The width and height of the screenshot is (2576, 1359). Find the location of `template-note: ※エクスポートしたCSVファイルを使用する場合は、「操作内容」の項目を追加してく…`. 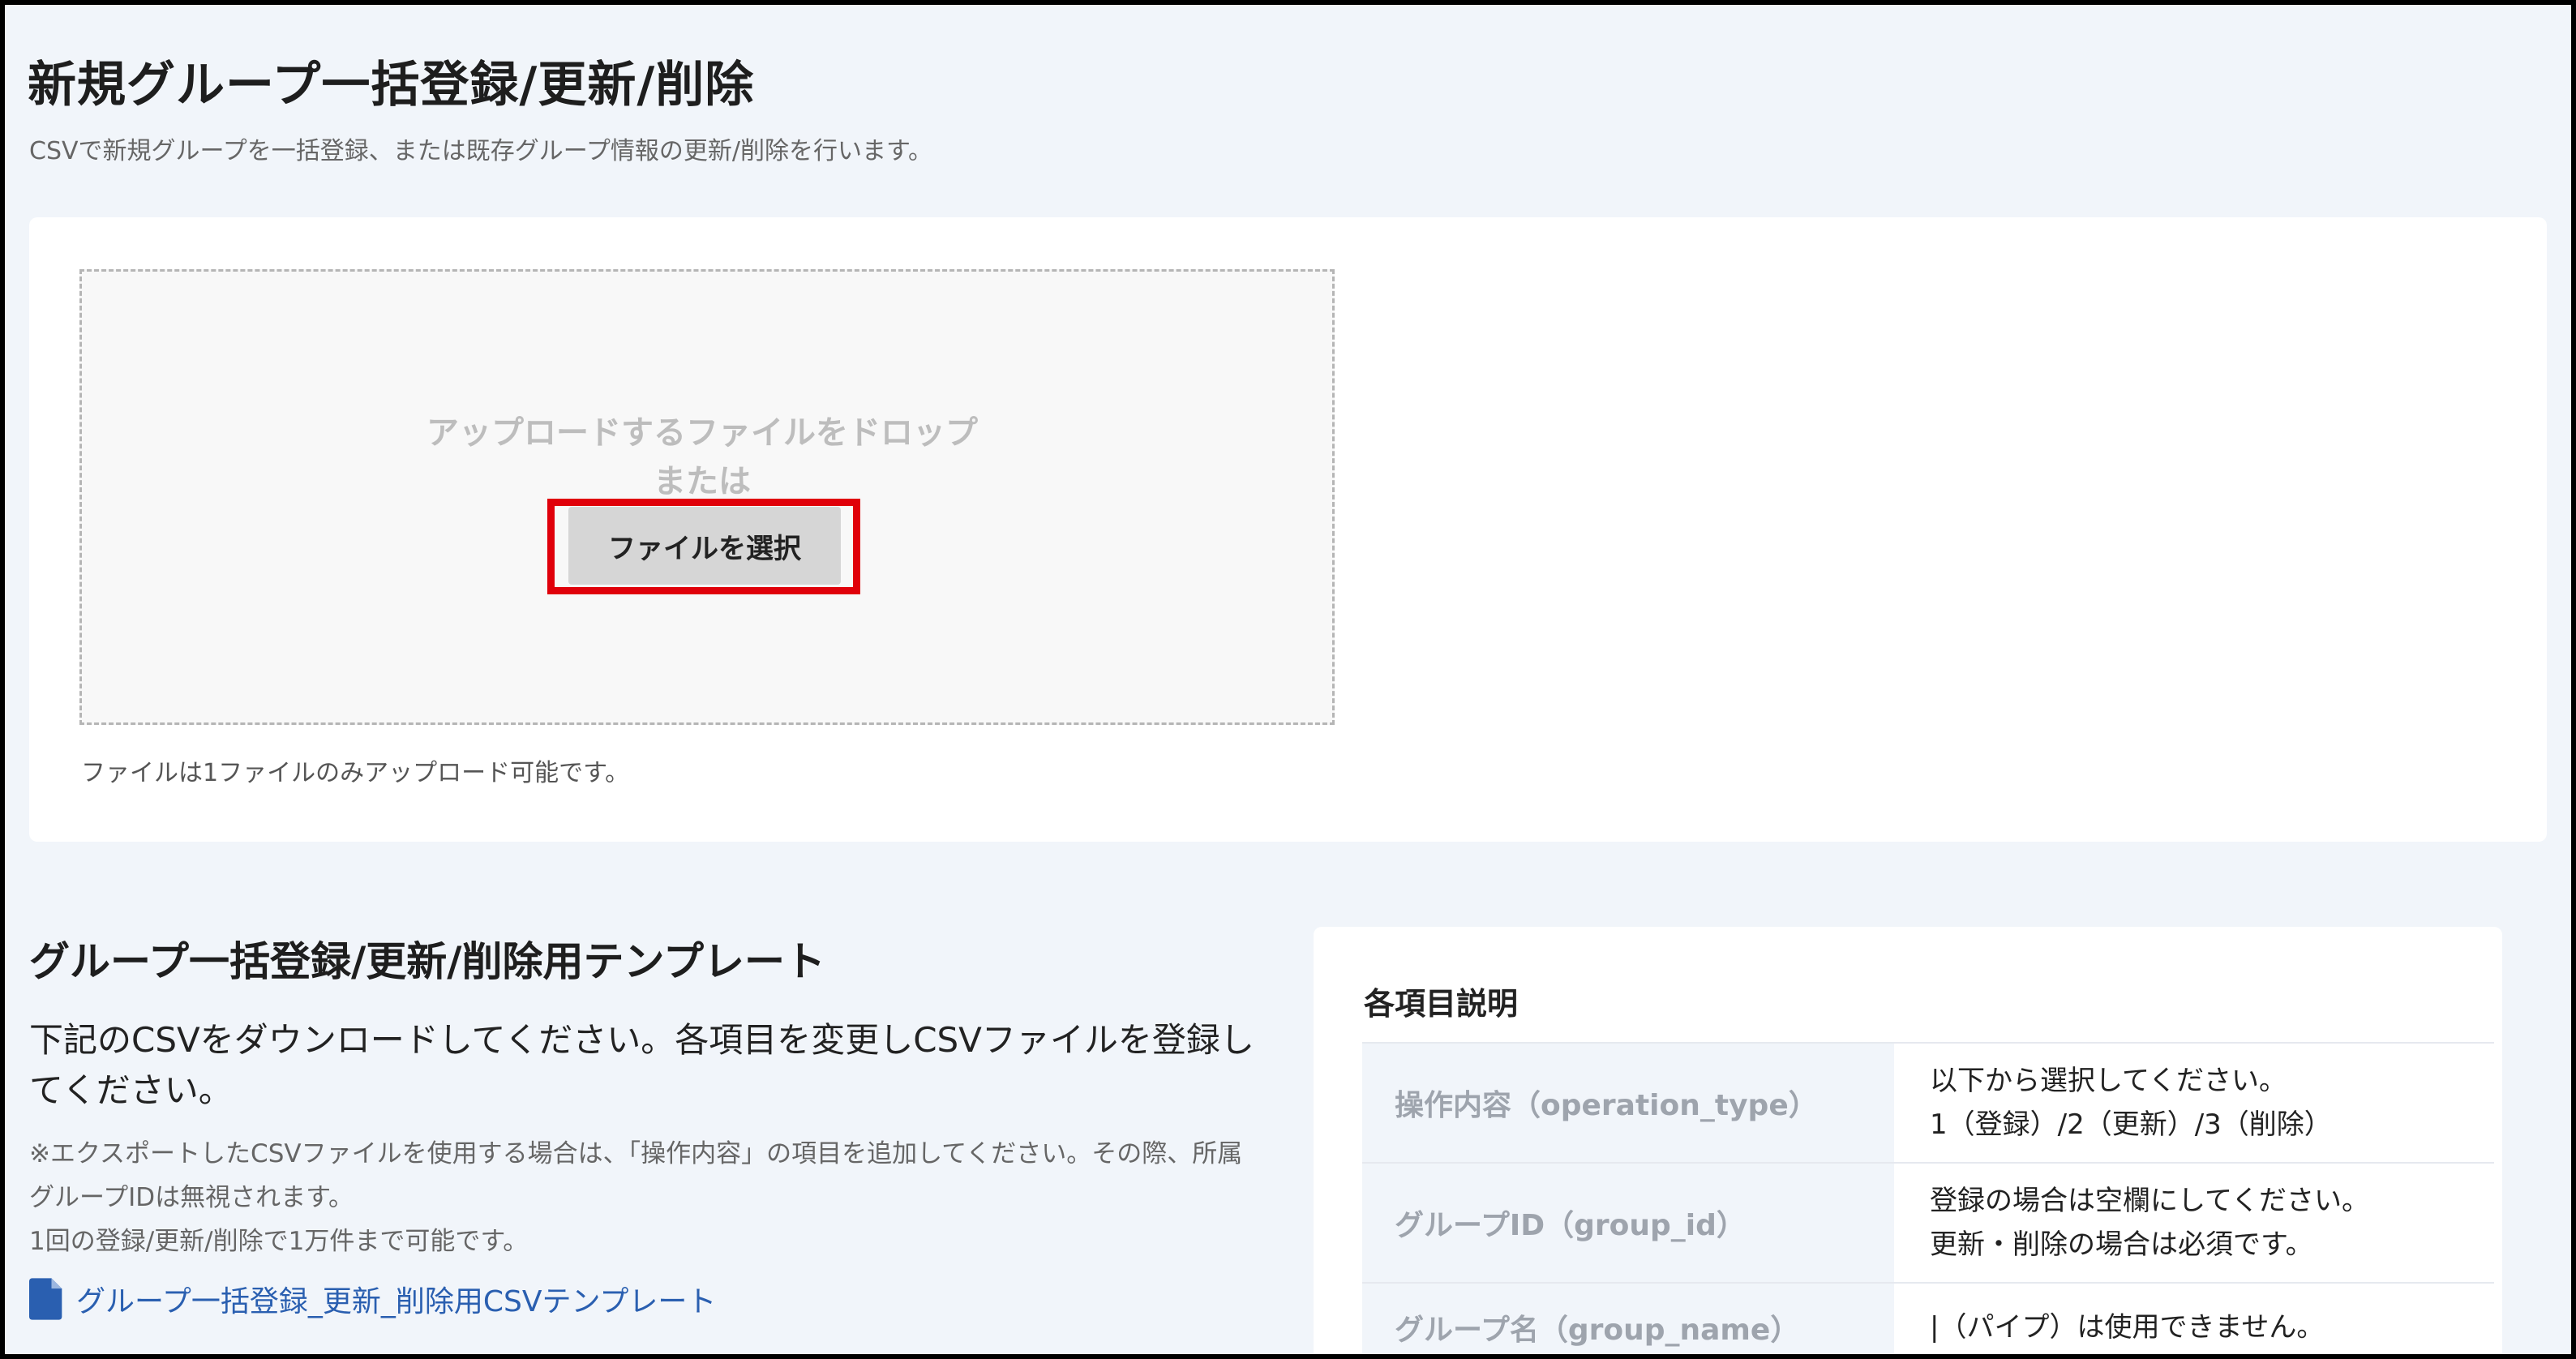

template-note: ※エクスポートしたCSVファイルを使用する場合は、「操作内容」の項目を追加してく… is located at coordinates (645, 1197).